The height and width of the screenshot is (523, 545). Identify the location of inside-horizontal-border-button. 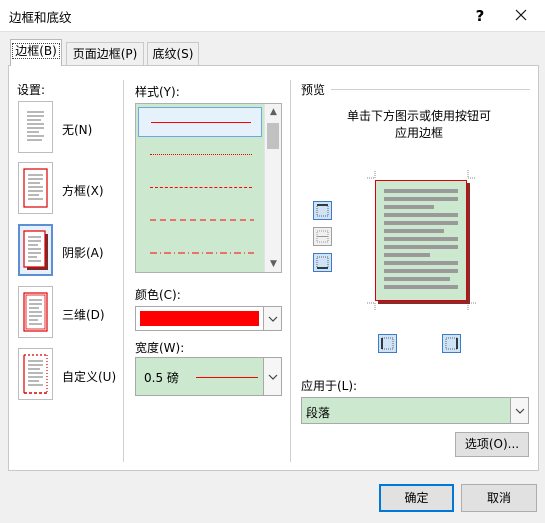
(322, 236).